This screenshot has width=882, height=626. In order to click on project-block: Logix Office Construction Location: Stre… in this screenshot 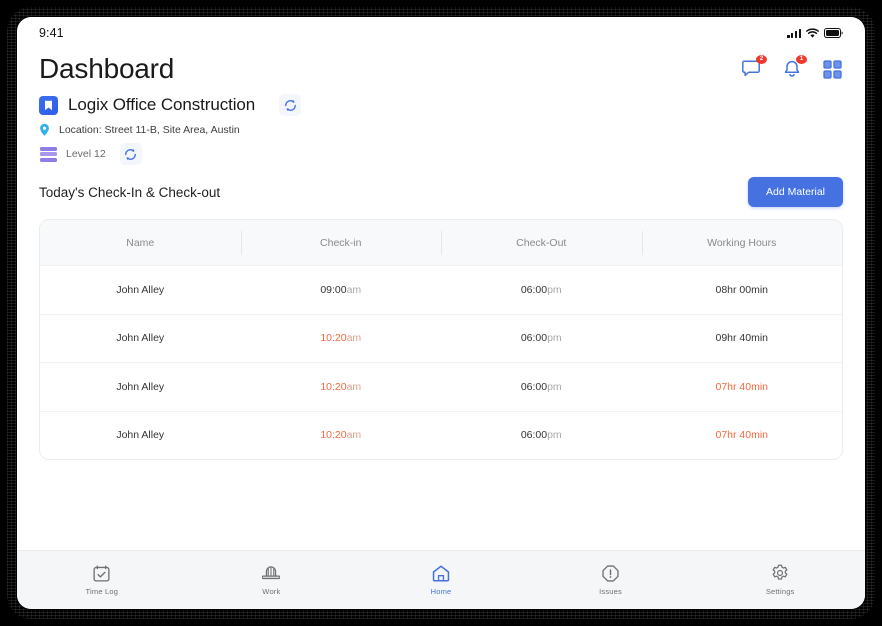, I will do `click(441, 125)`.